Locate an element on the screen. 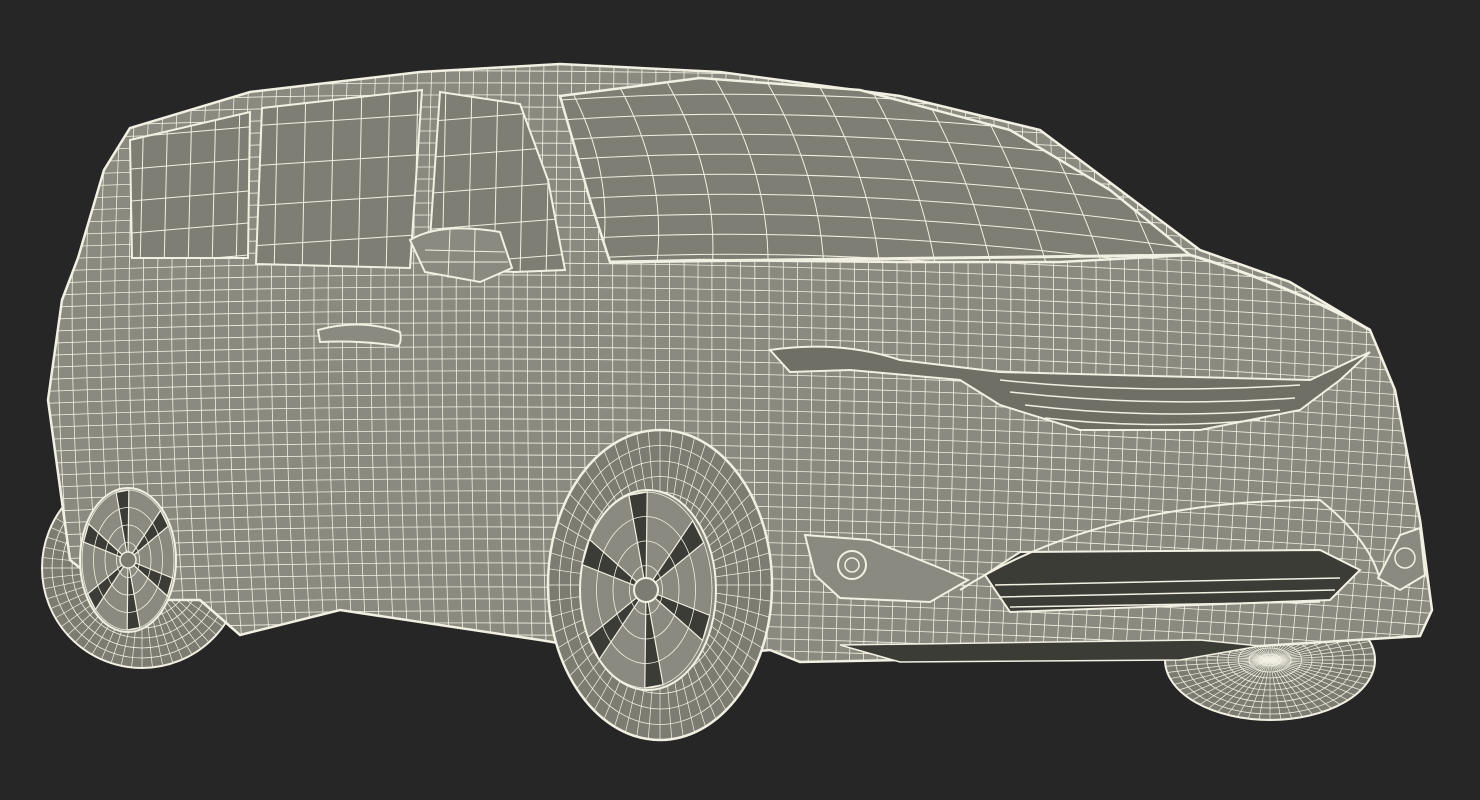 The width and height of the screenshot is (1480, 800). sliding-door-window is located at coordinates (339, 179).